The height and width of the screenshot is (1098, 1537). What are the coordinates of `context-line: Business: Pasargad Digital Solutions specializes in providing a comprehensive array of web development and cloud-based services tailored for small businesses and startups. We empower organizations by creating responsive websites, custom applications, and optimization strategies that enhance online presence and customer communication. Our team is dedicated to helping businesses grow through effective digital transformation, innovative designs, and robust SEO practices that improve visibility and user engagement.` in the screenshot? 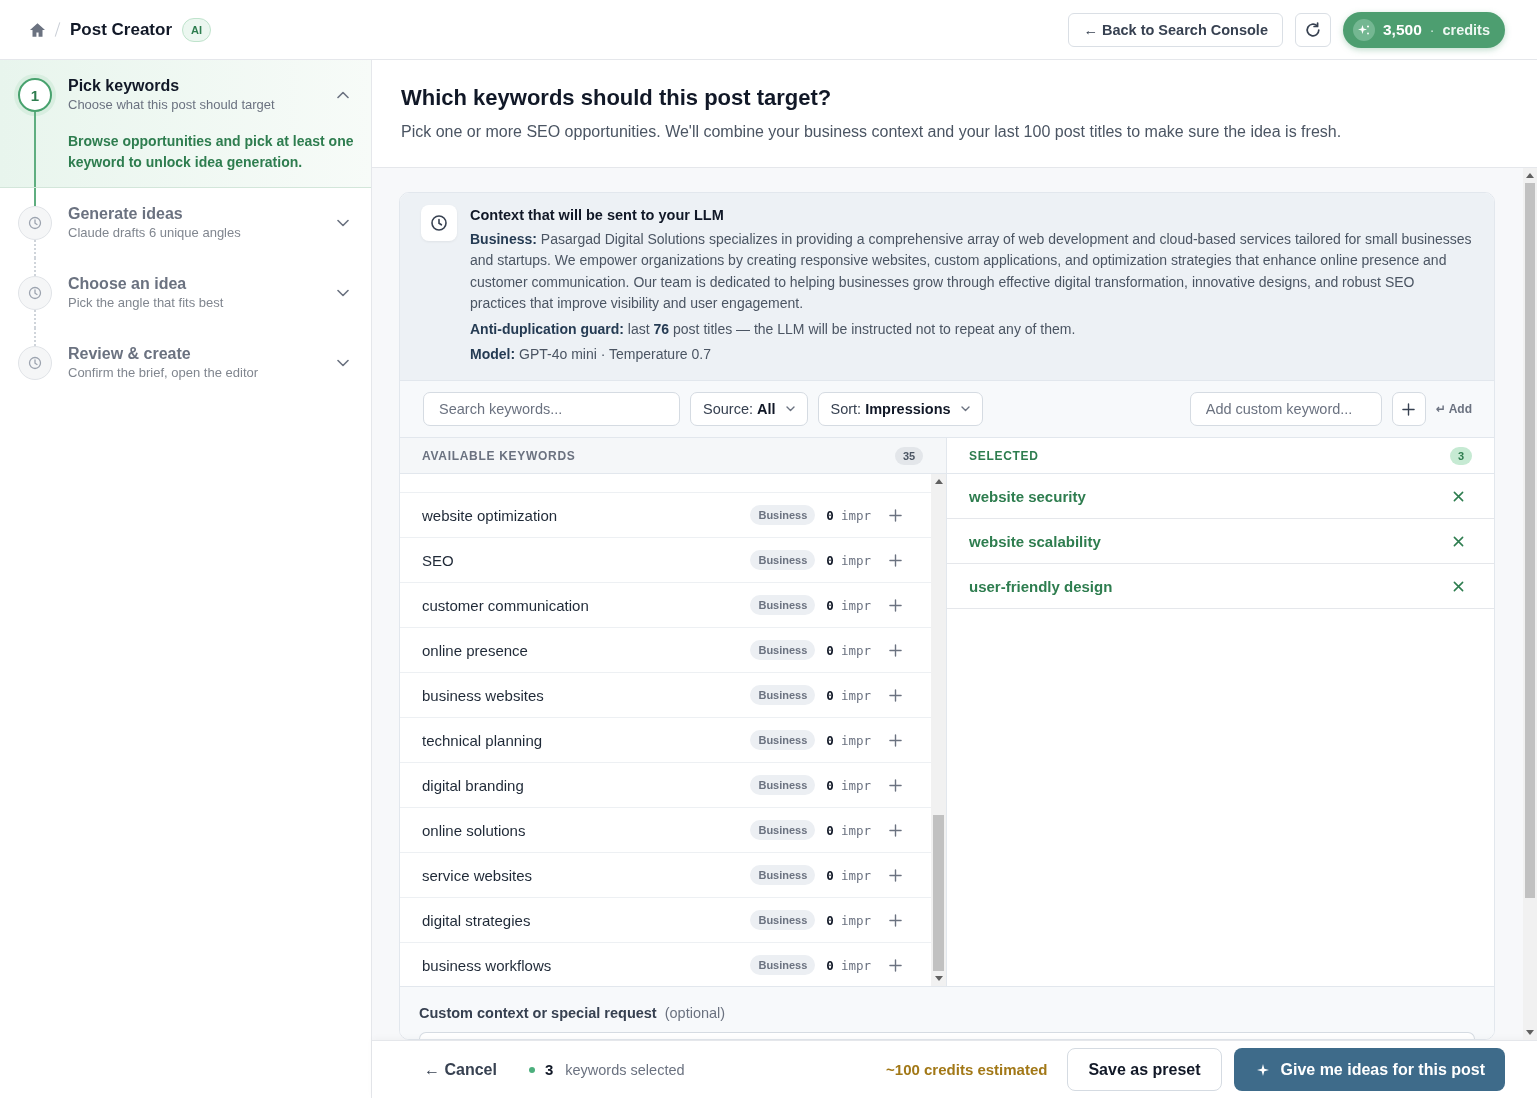 It's located at (971, 272).